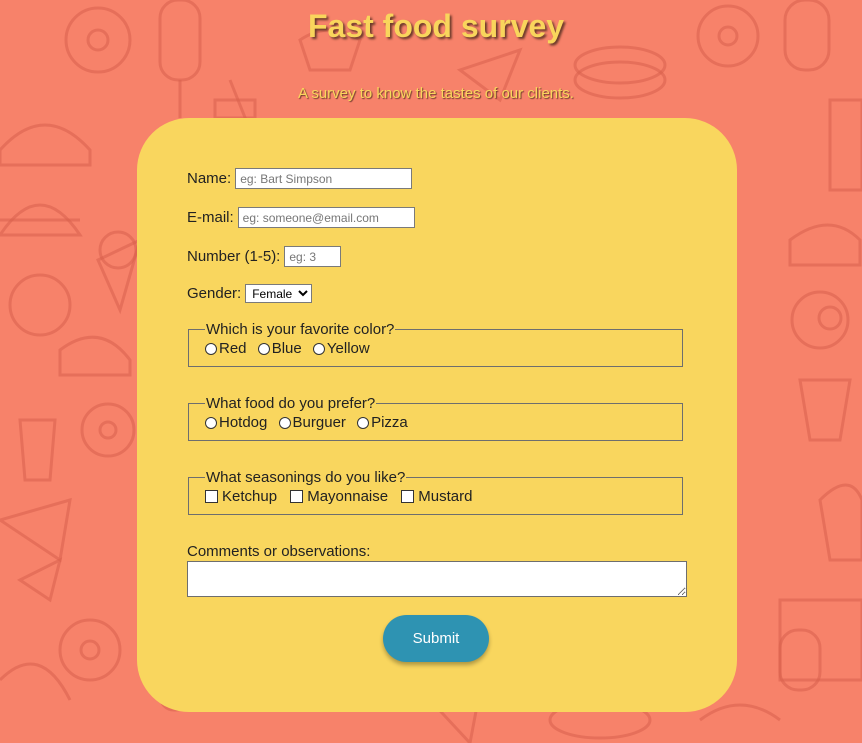  I want to click on food-option-pizza: Pizza, so click(382, 422).